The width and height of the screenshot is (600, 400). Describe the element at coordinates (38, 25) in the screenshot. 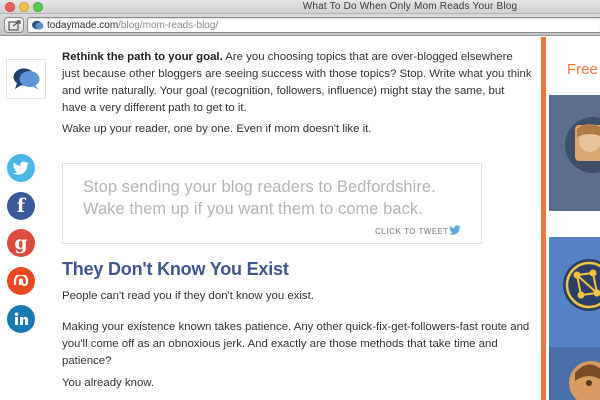

I see `todaymade-favicon-icon` at that location.